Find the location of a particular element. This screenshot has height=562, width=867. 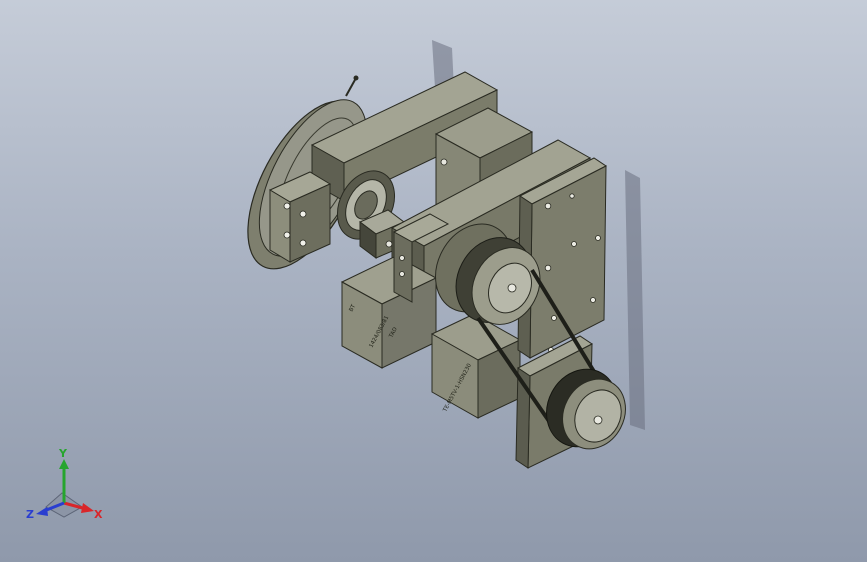

motor-body: BT 1424/083/81 TAD is located at coordinates (389, 312).